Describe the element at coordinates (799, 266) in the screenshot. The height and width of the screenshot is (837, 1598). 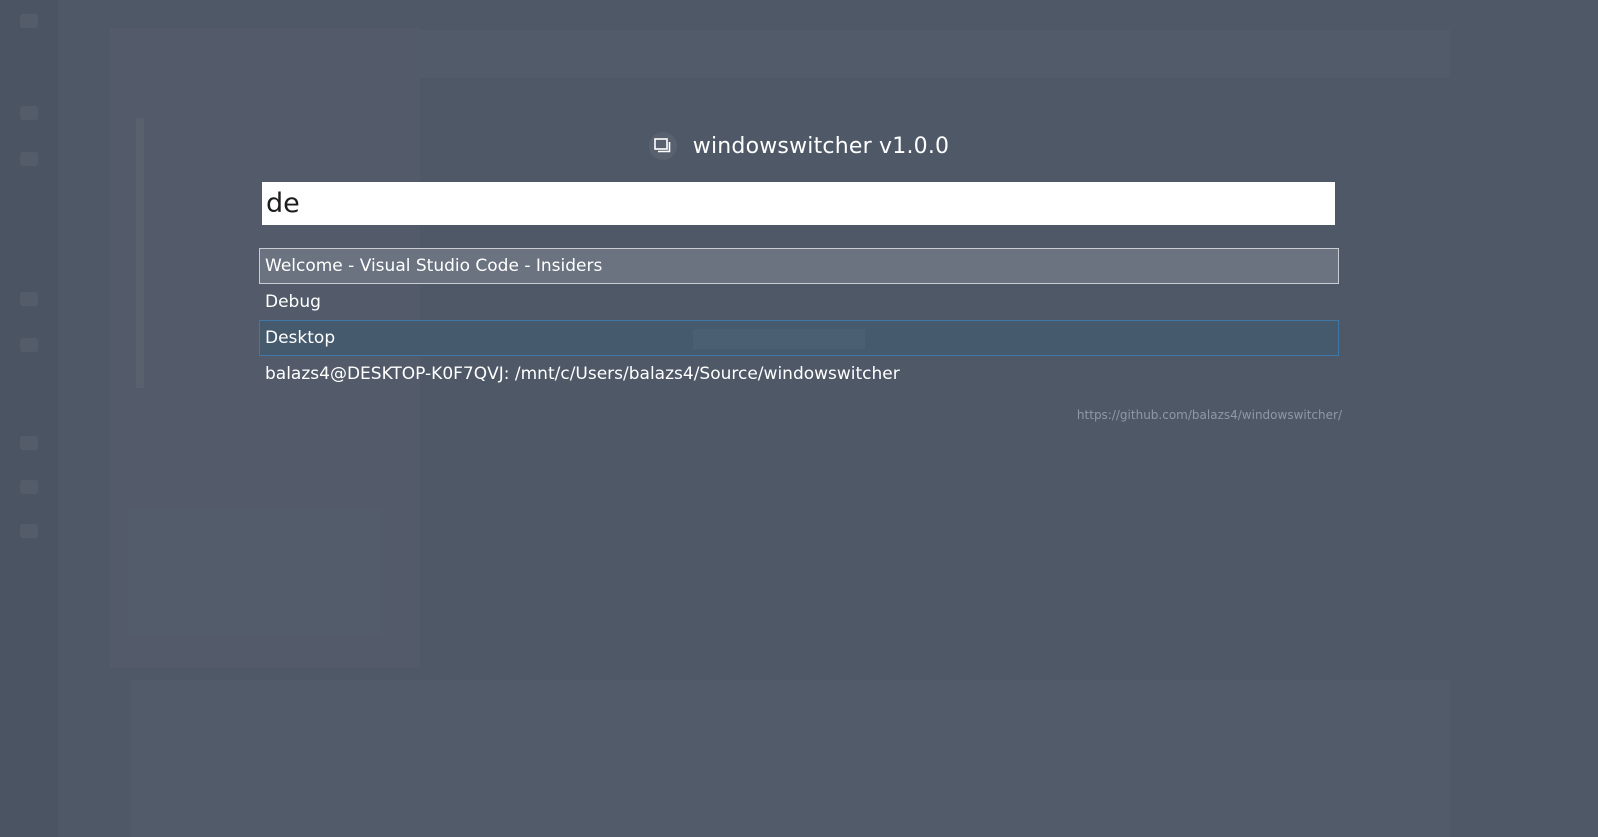
I see `result-item-welcome-vscode: Welcome - Visual Studio Code - Insiders` at that location.